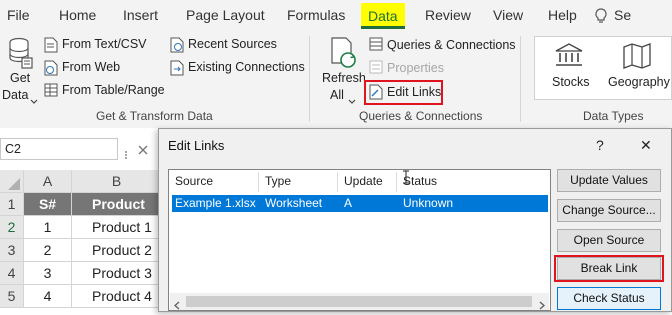 Image resolution: width=672 pixels, height=315 pixels. I want to click on cell-a2: 1, so click(48, 227).